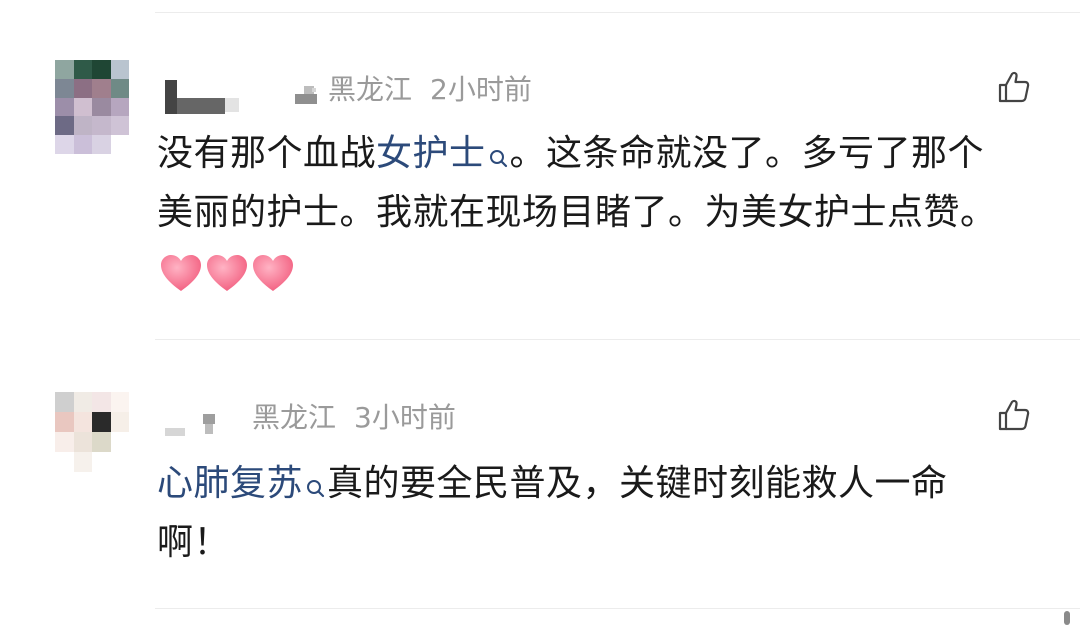 The width and height of the screenshot is (1080, 625). What do you see at coordinates (481, 89) in the screenshot?
I see `comment-time: 2小时前` at bounding box center [481, 89].